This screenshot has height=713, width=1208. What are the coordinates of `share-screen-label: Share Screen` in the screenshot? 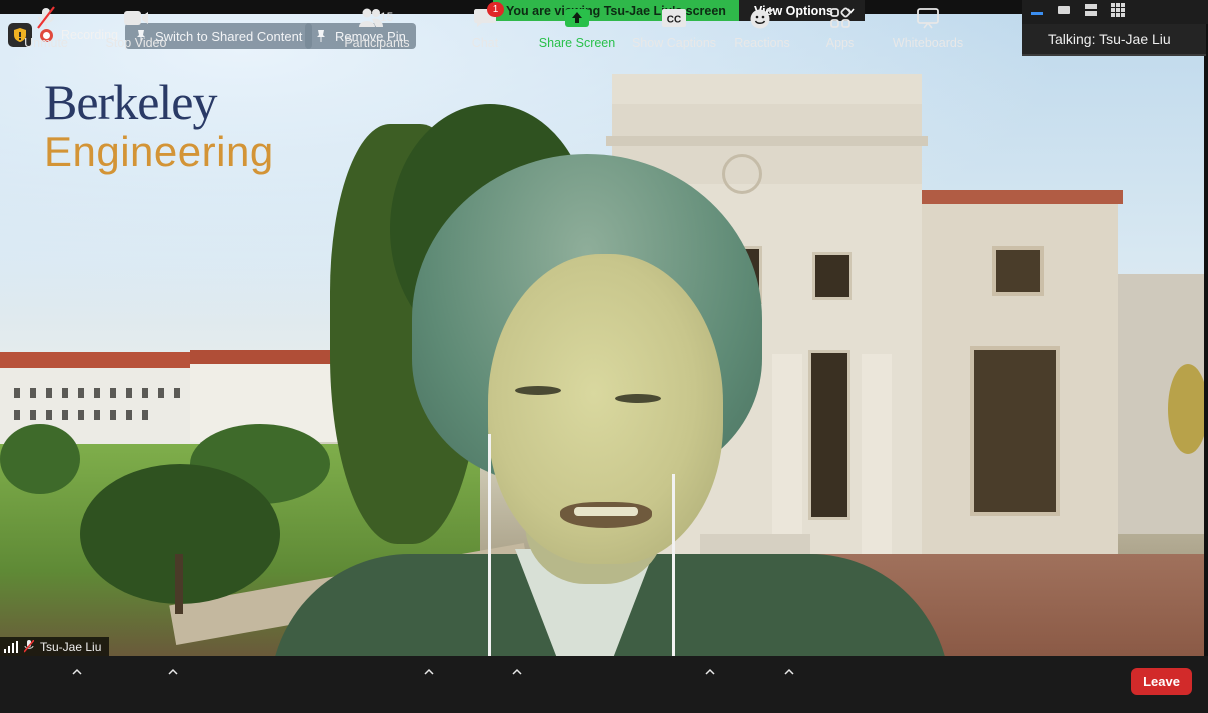 It's located at (577, 43).